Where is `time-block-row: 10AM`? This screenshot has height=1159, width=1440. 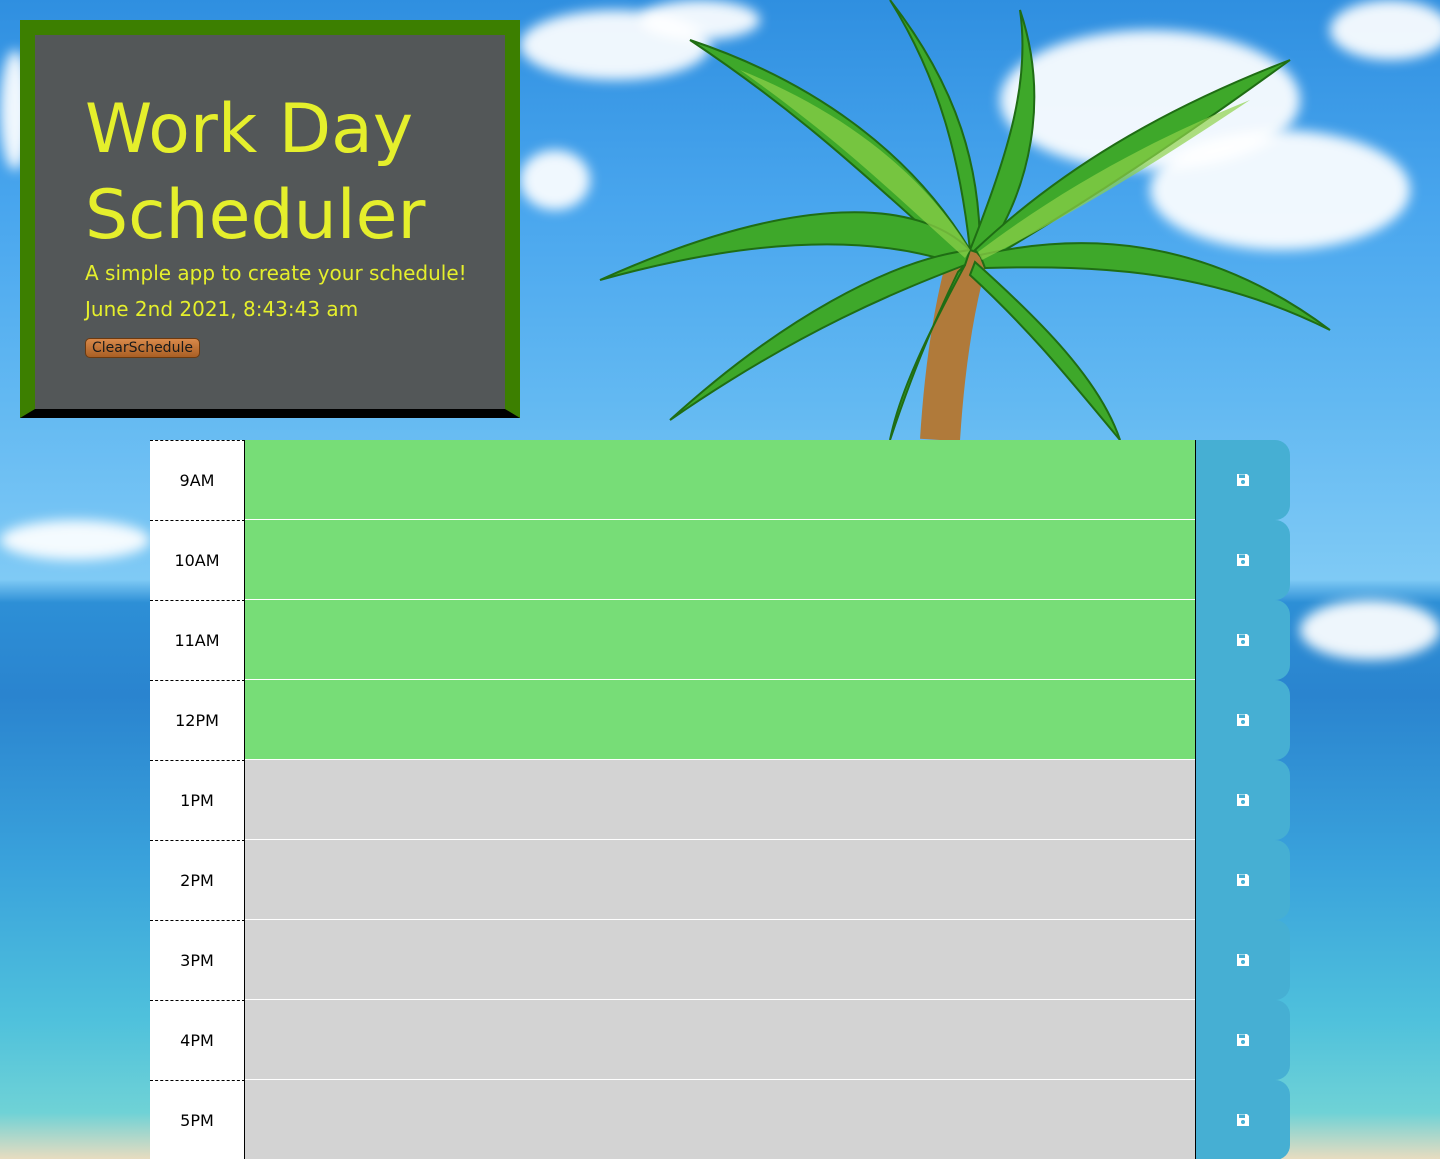 time-block-row: 10AM is located at coordinates (720, 560).